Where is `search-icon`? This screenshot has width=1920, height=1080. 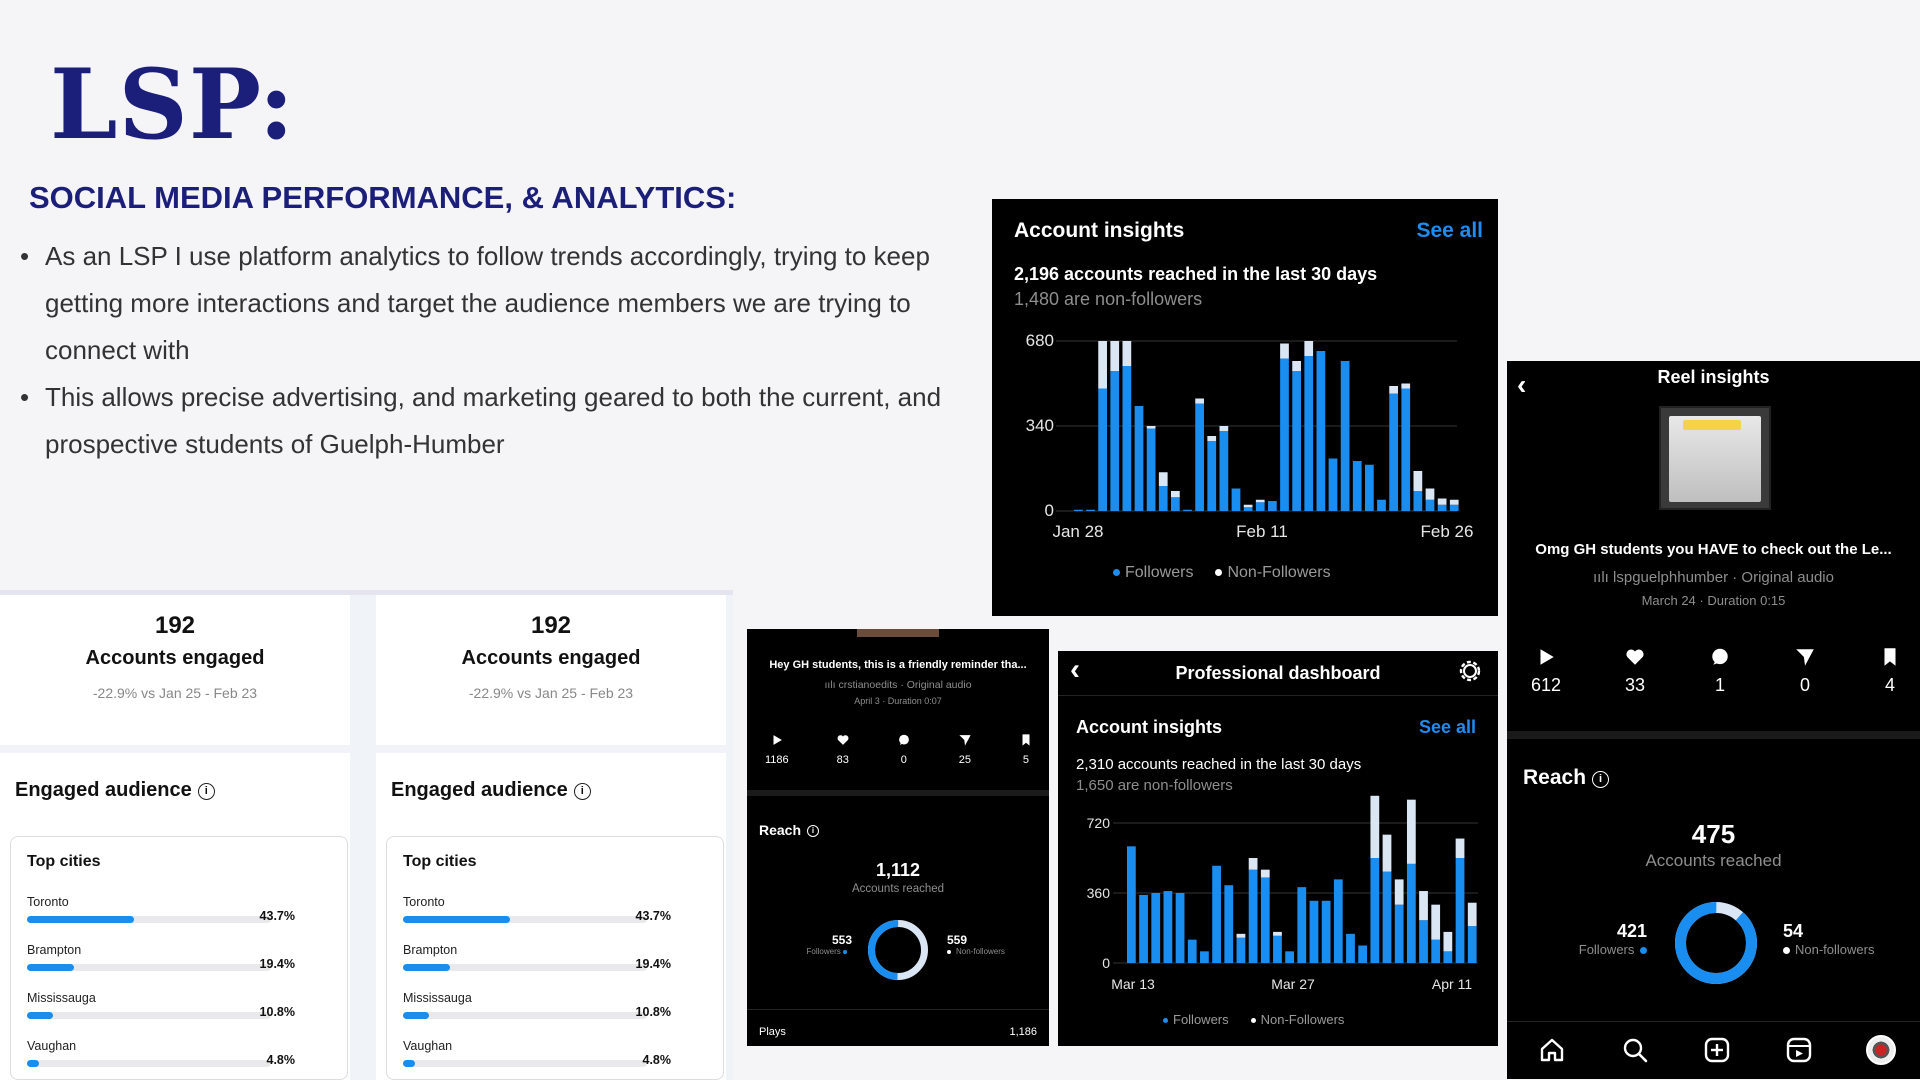 search-icon is located at coordinates (1635, 1050).